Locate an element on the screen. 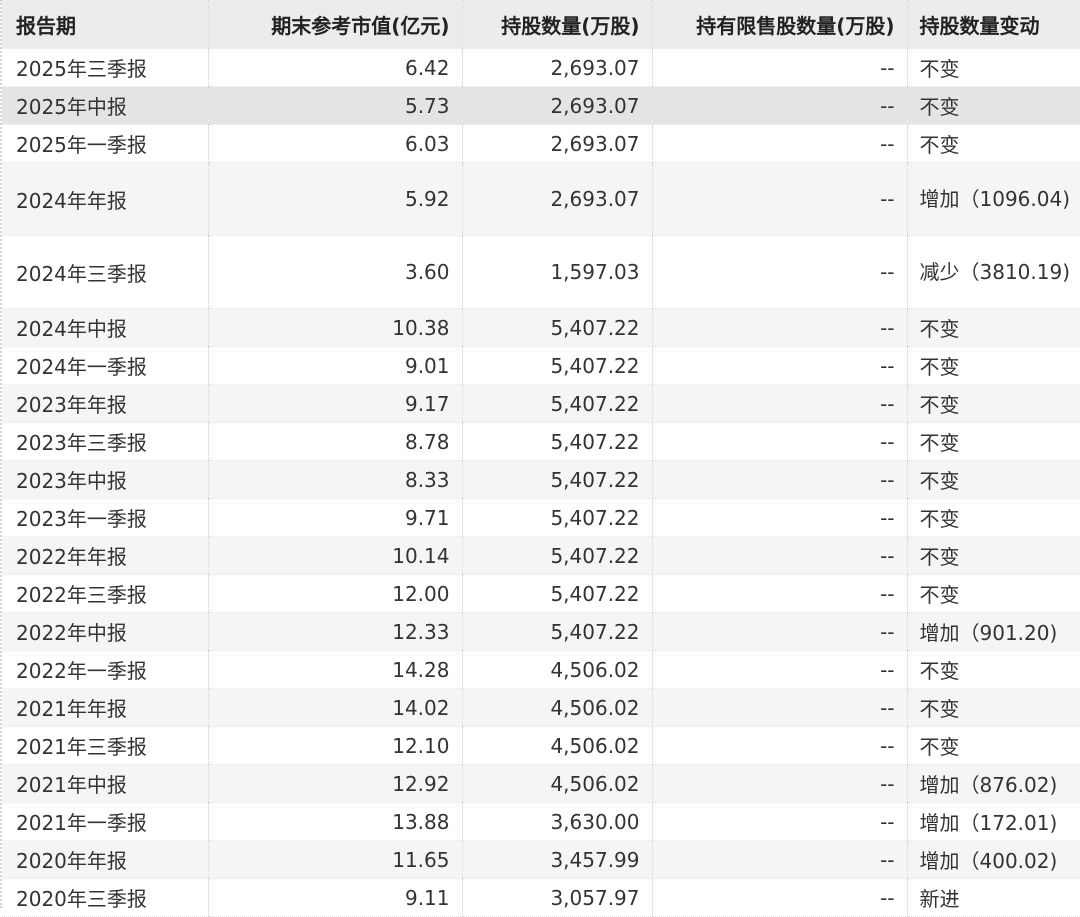  market-value-cell: 10.14 is located at coordinates (334, 555).